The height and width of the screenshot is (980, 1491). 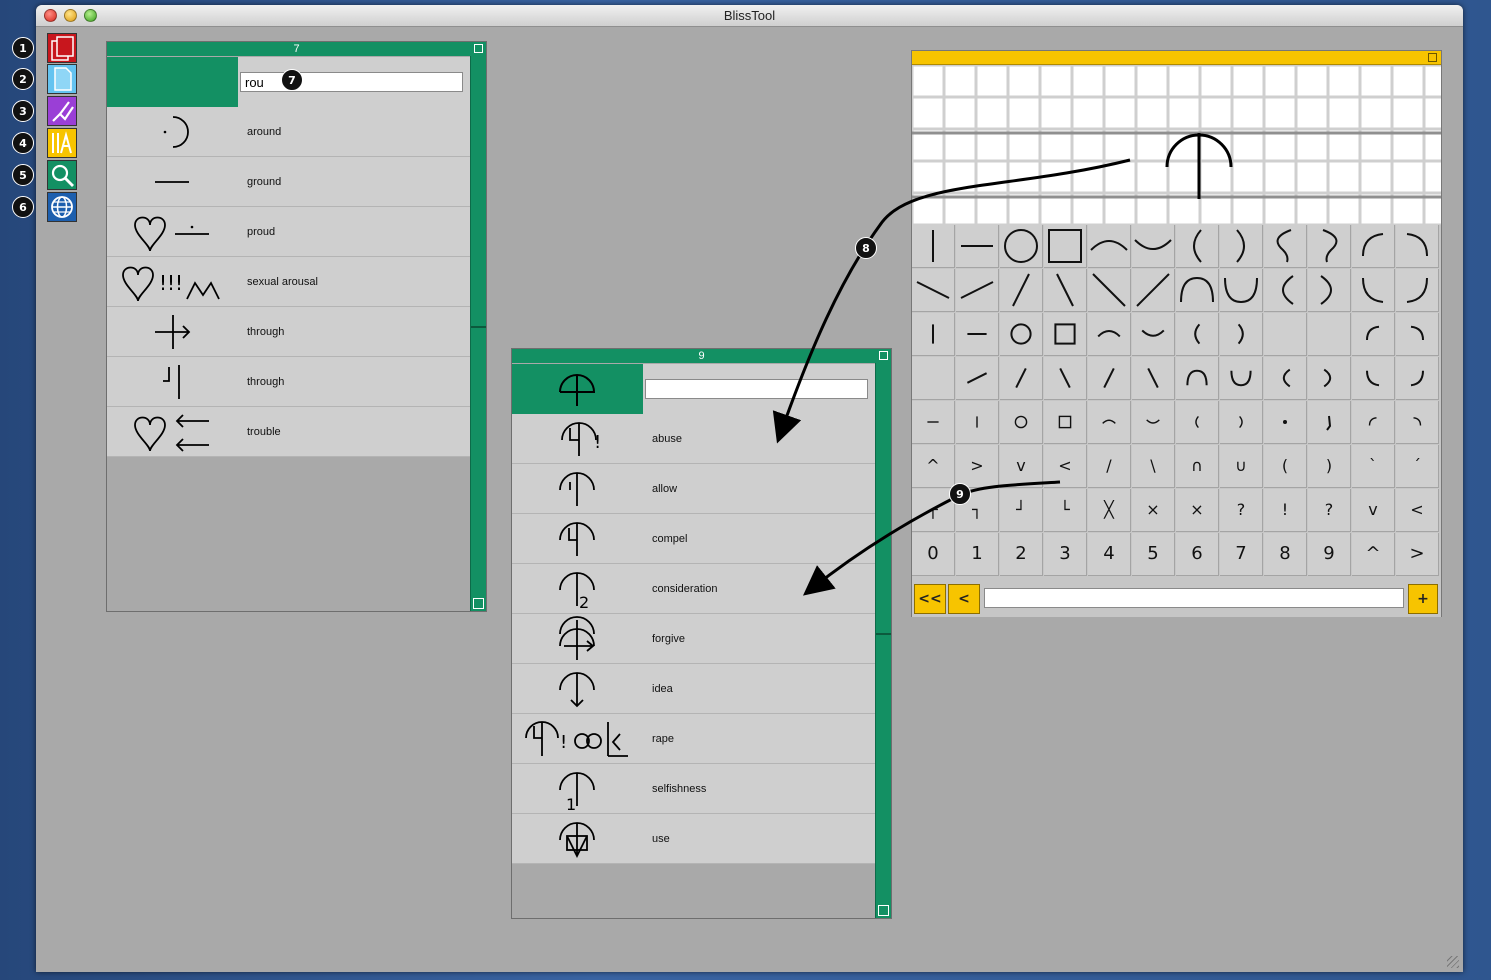 I want to click on glyph-key: 6, so click(x=1197, y=554).